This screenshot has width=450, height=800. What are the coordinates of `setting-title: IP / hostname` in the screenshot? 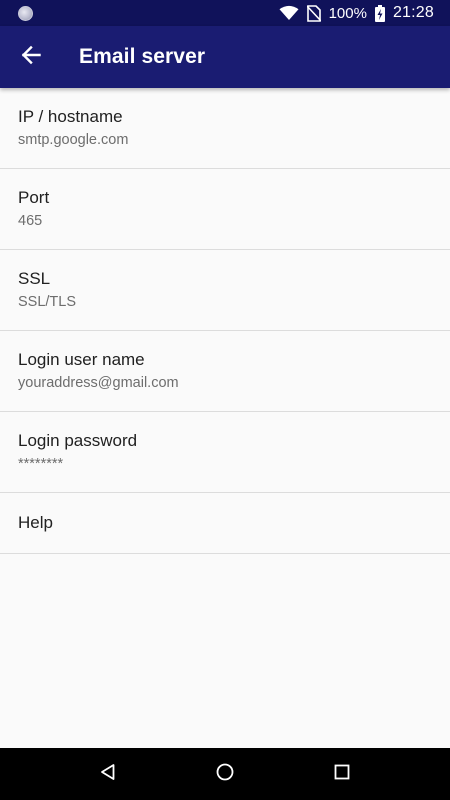 It's located at (70, 116).